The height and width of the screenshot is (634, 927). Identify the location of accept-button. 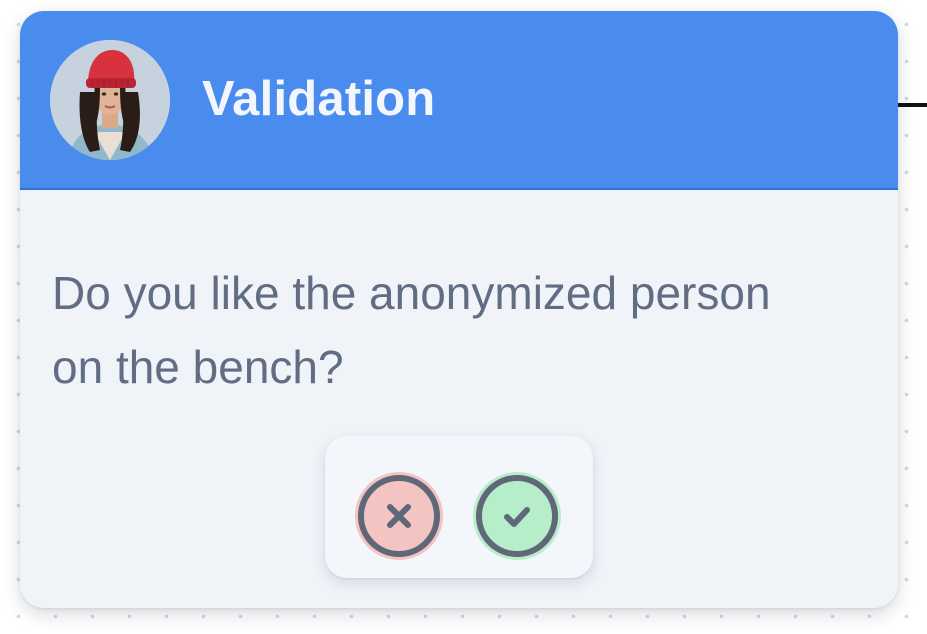
(517, 516).